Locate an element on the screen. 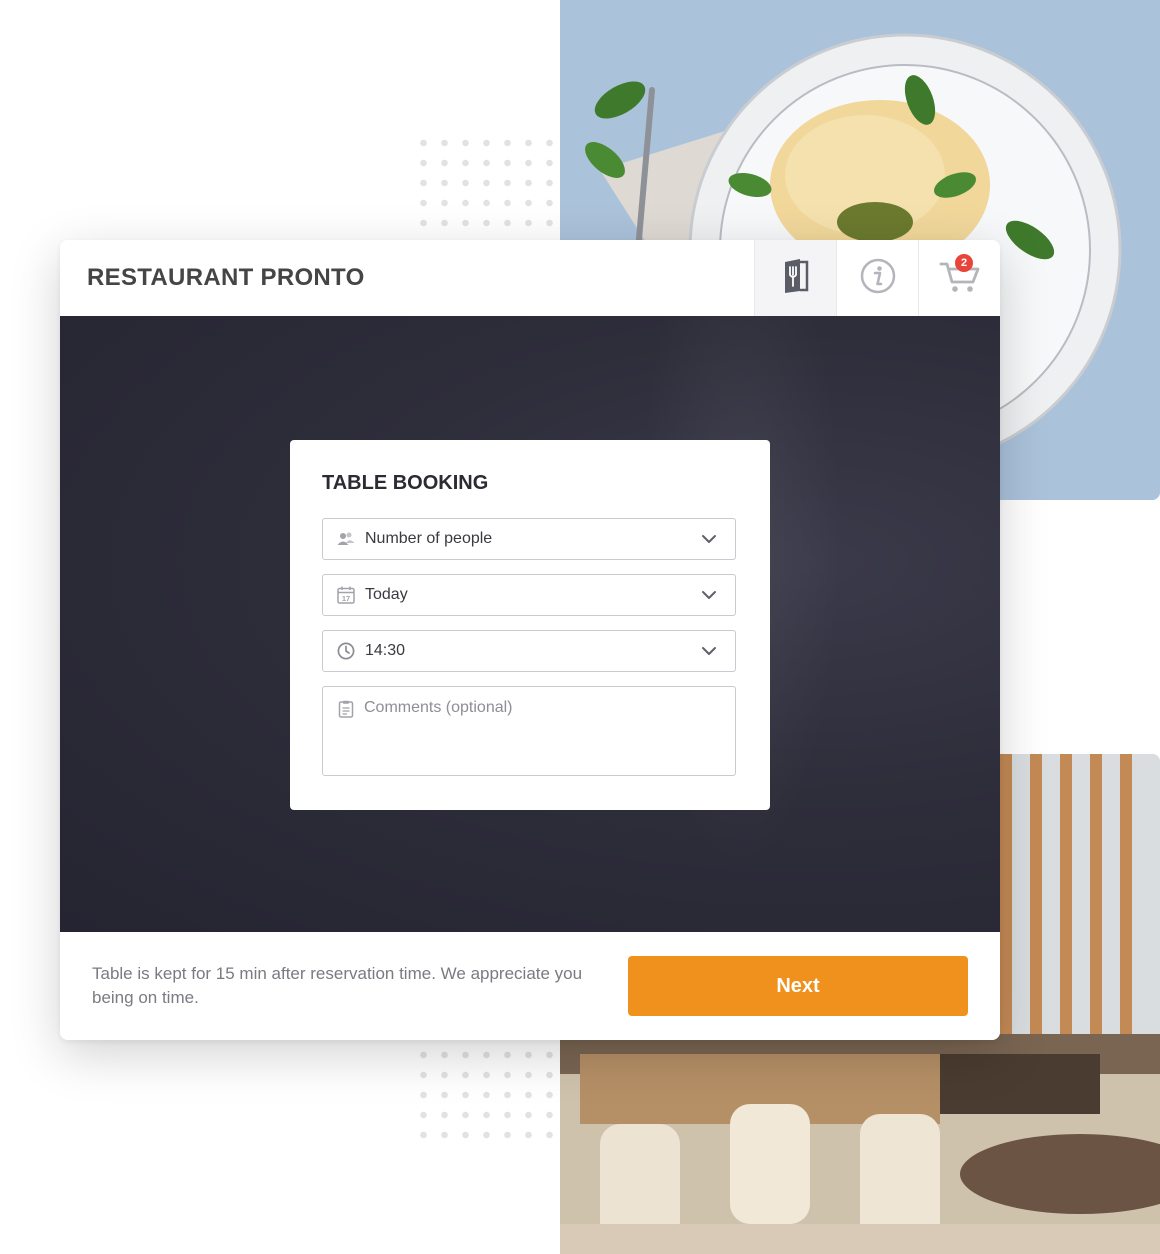 The width and height of the screenshot is (1160, 1254). app-title: RESTAURANT PRONTO is located at coordinates (226, 277).